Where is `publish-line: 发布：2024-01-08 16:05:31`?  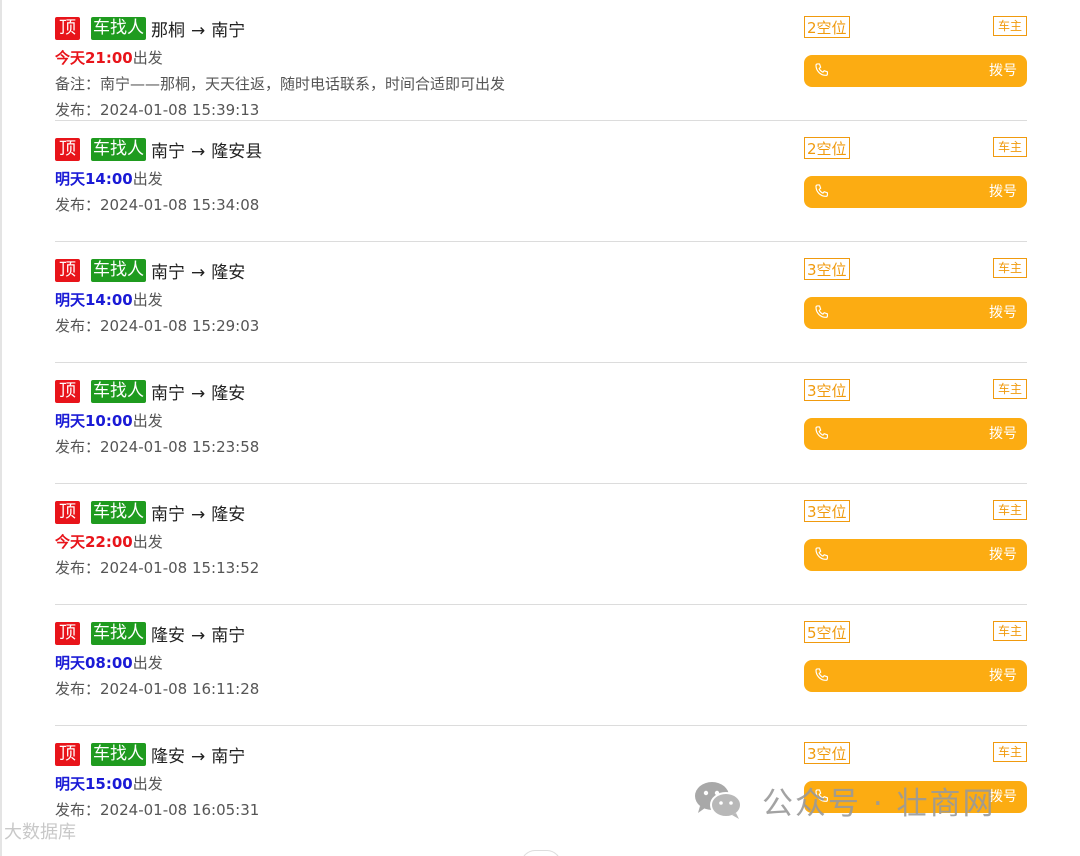
publish-line: 发布：2024-01-08 16:05:31 is located at coordinates (157, 810).